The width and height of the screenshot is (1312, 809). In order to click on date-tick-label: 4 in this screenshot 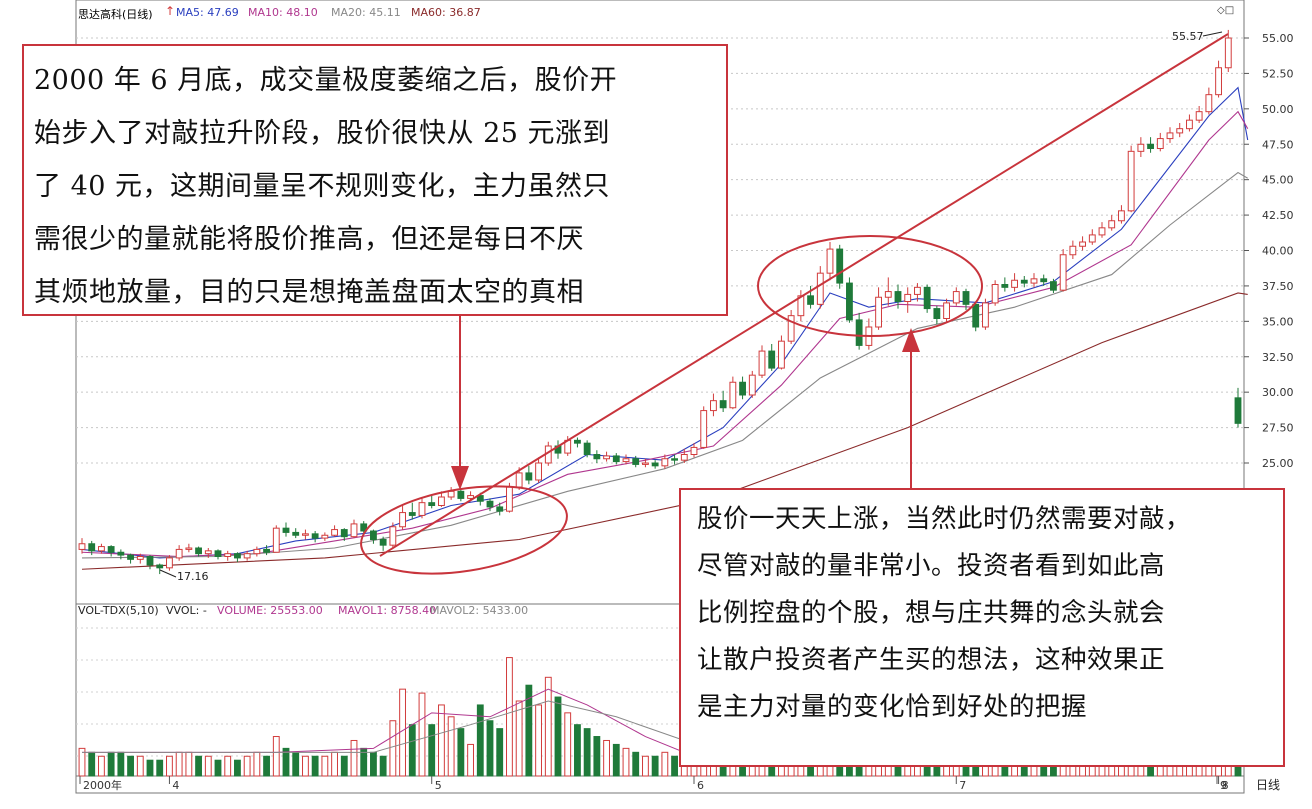, I will do `click(175, 785)`.